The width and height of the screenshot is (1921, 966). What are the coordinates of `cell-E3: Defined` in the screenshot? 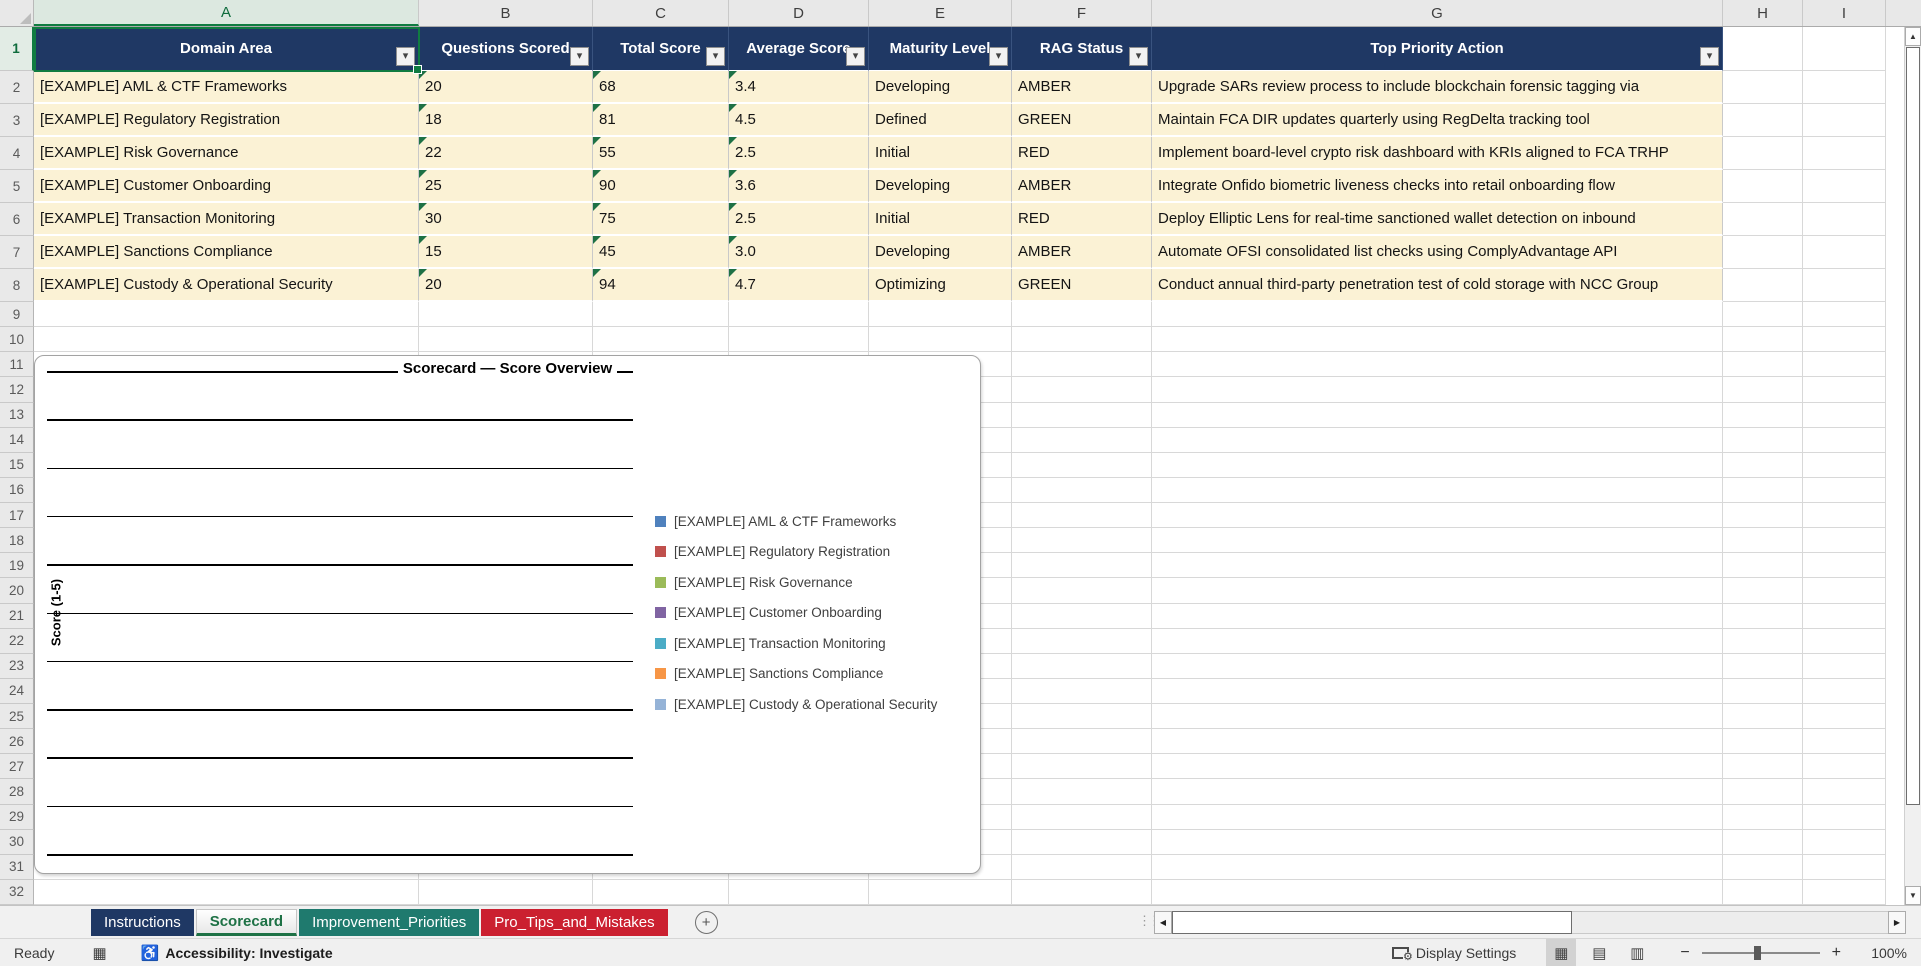 It's located at (940, 120).